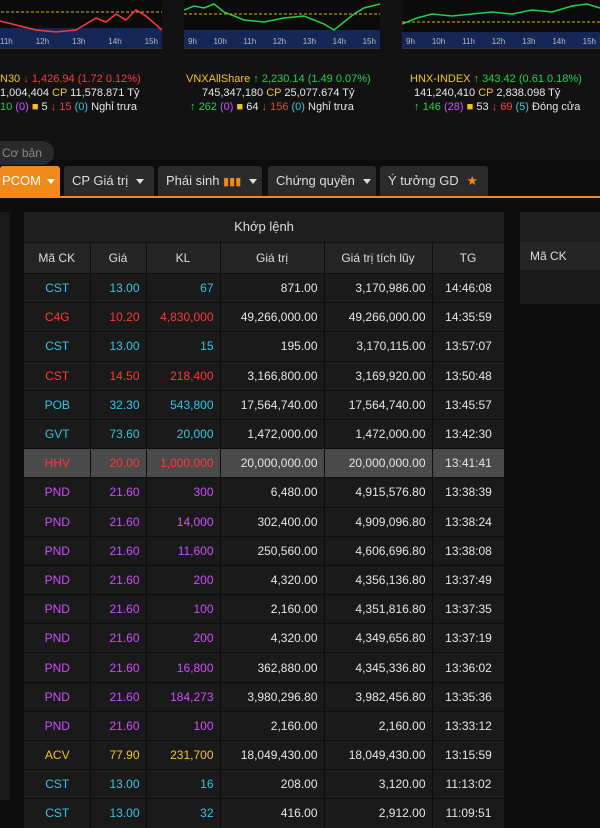  What do you see at coordinates (559, 41) in the screenshot?
I see `axis-tick: 14h` at bounding box center [559, 41].